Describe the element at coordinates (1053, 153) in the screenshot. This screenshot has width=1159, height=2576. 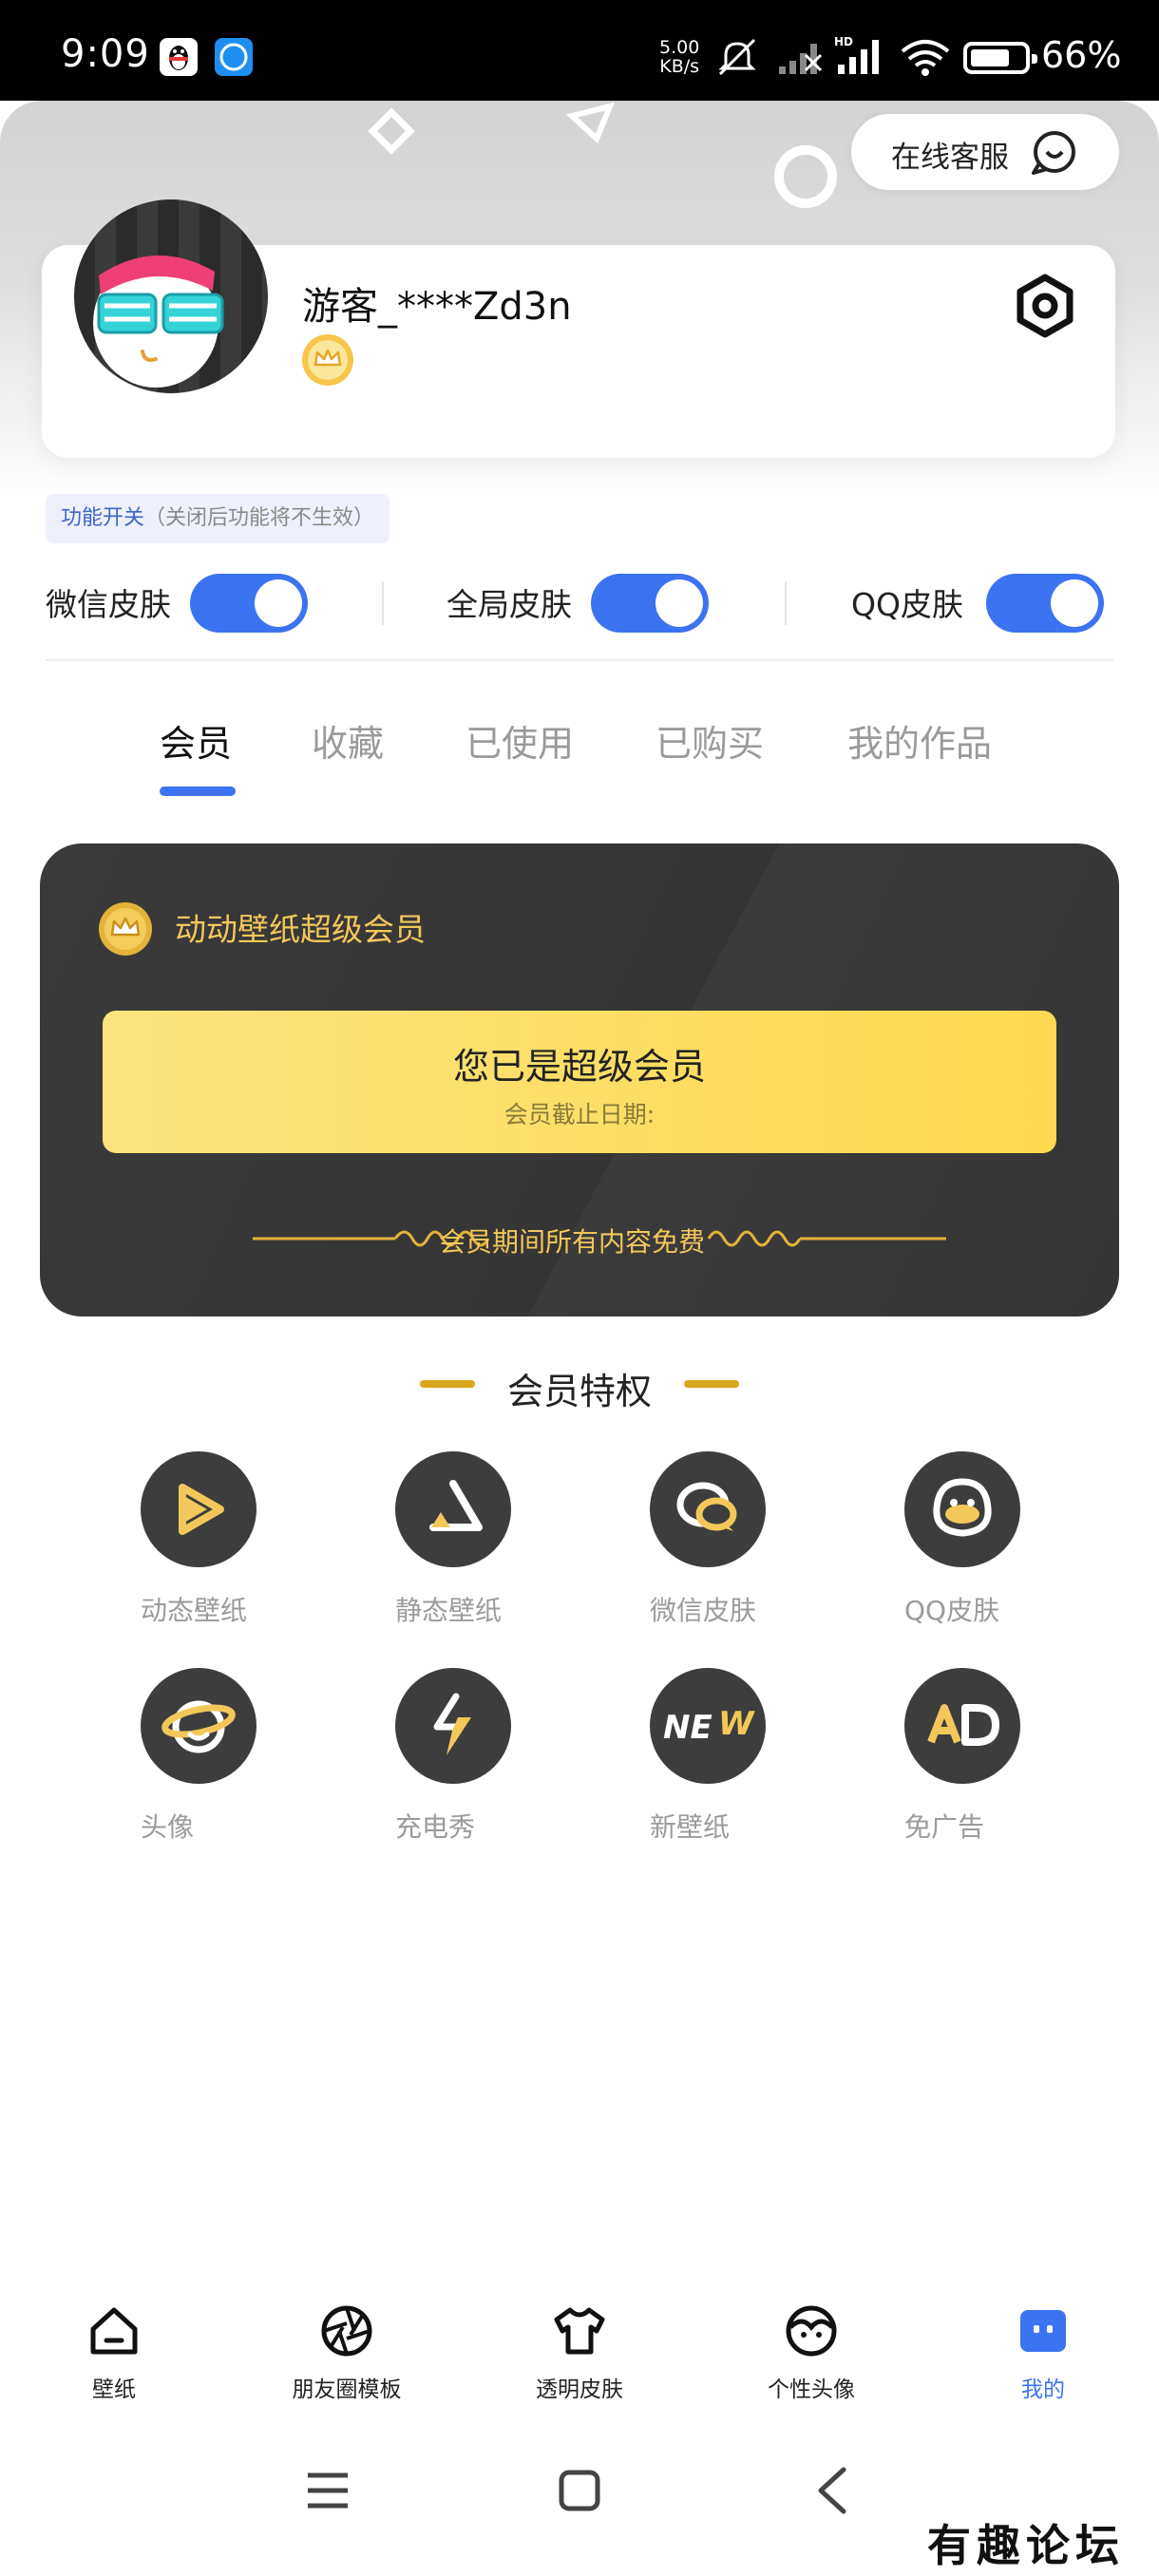
I see `customer-service-icon` at that location.